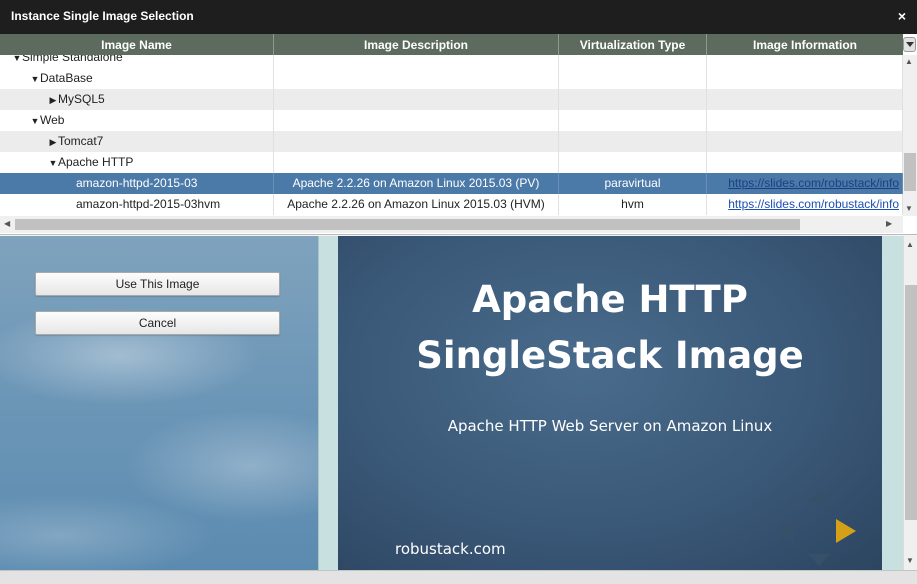 The height and width of the screenshot is (584, 917). Describe the element at coordinates (7, 223) in the screenshot. I see `scroll-left-icon: ◀` at that location.